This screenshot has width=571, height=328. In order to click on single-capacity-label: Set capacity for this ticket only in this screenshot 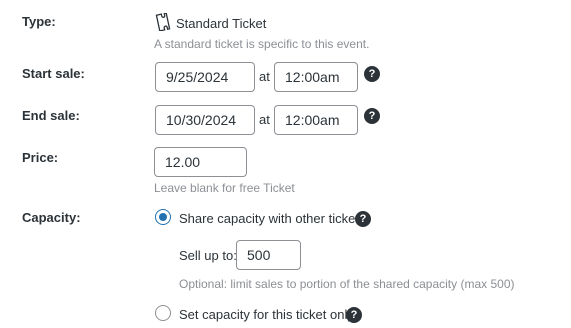, I will do `click(266, 314)`.